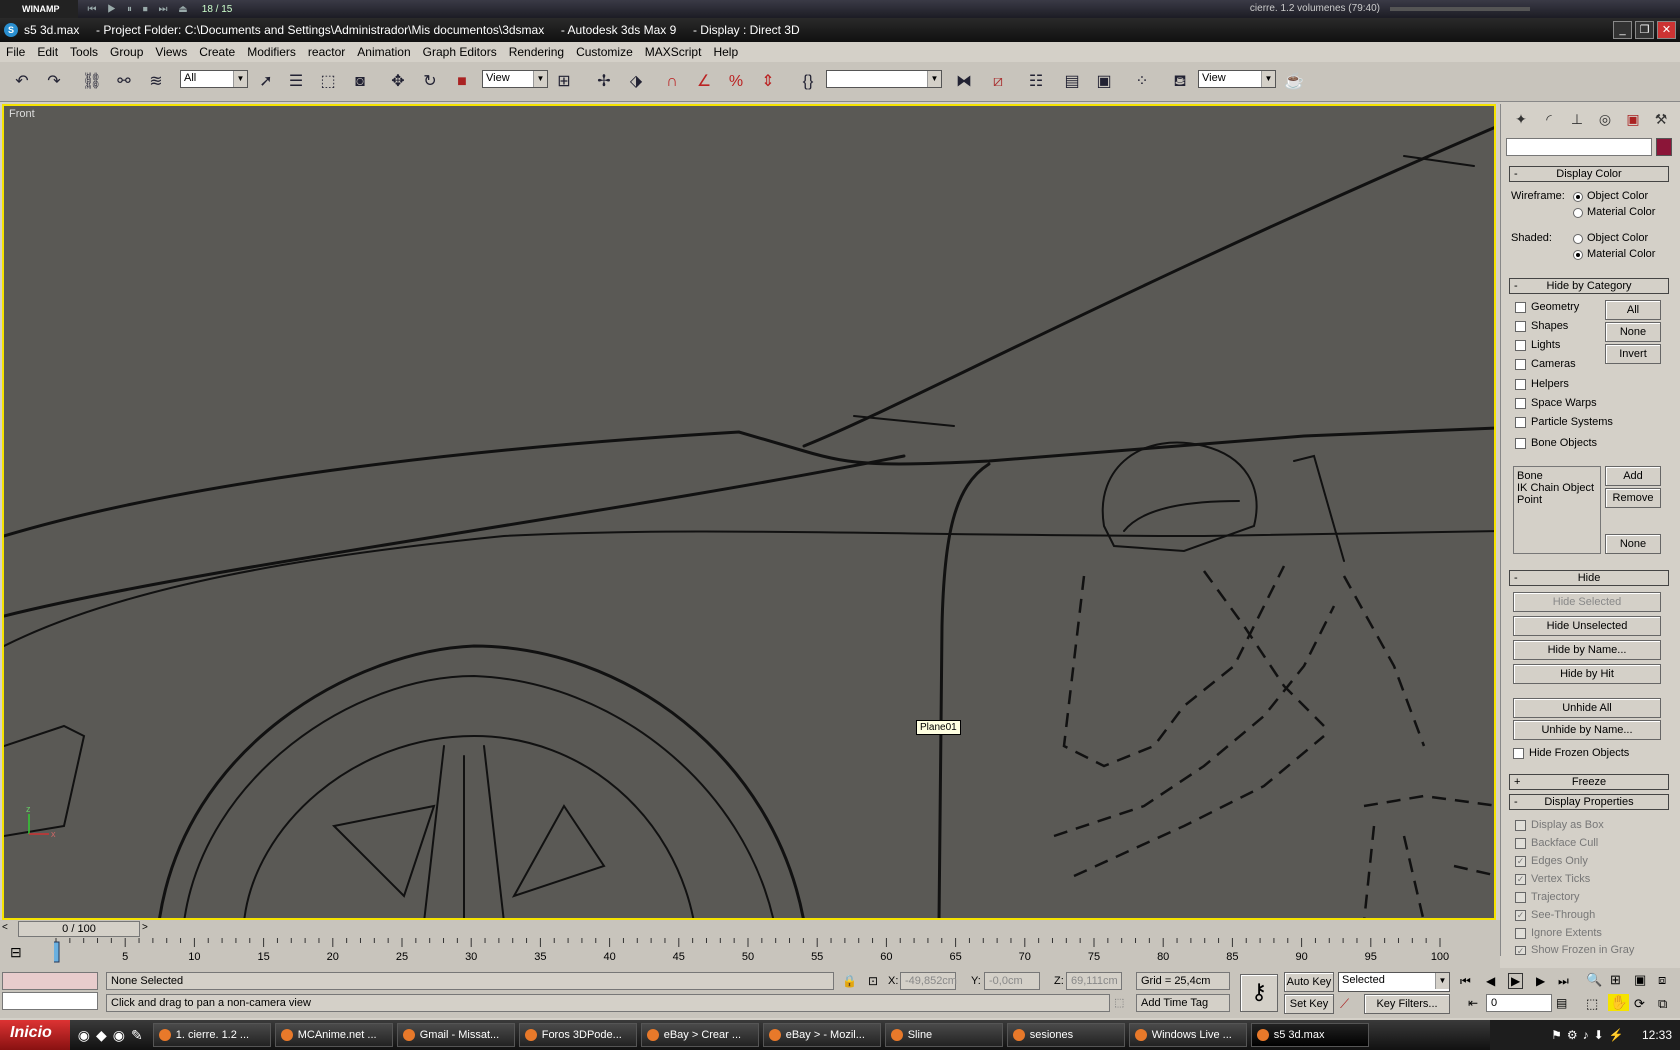  I want to click on next-frame-icon: ▶, so click(1540, 981).